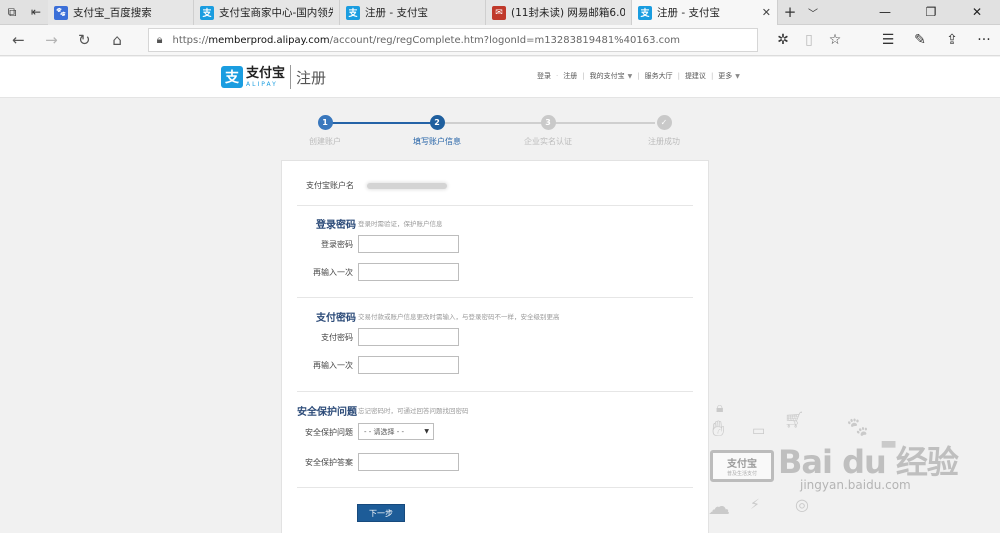 The width and height of the screenshot is (1000, 533). I want to click on step-create-account: 1 创建账户, so click(325, 131).